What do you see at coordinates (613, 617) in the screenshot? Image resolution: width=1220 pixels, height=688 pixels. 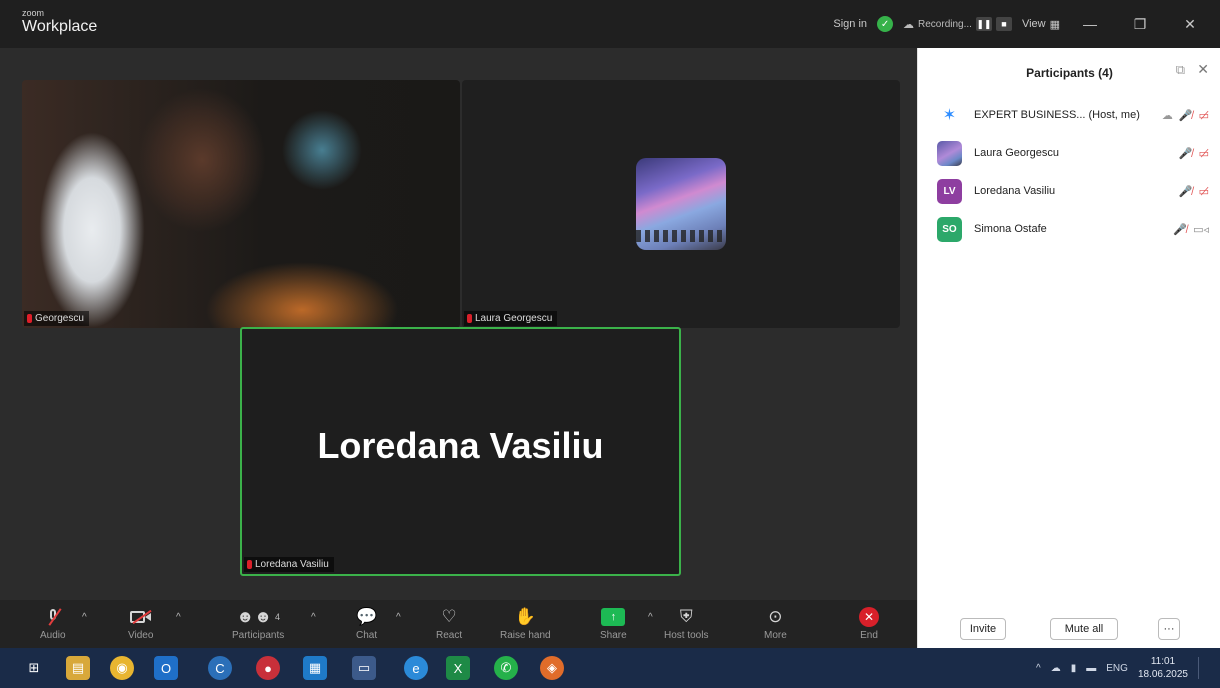 I see `share-screen-icon: ↑` at bounding box center [613, 617].